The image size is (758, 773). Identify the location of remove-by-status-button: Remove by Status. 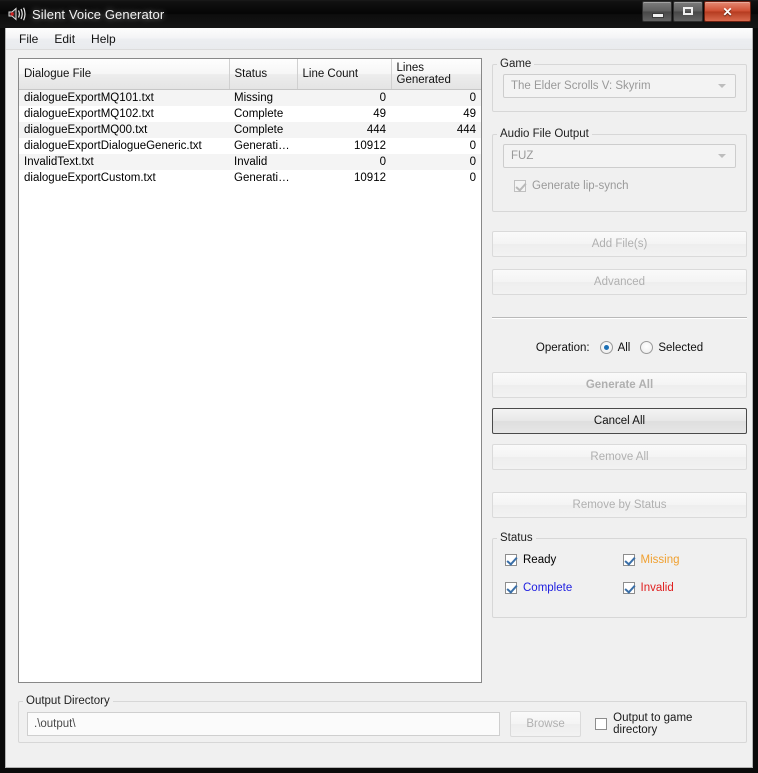
(619, 505).